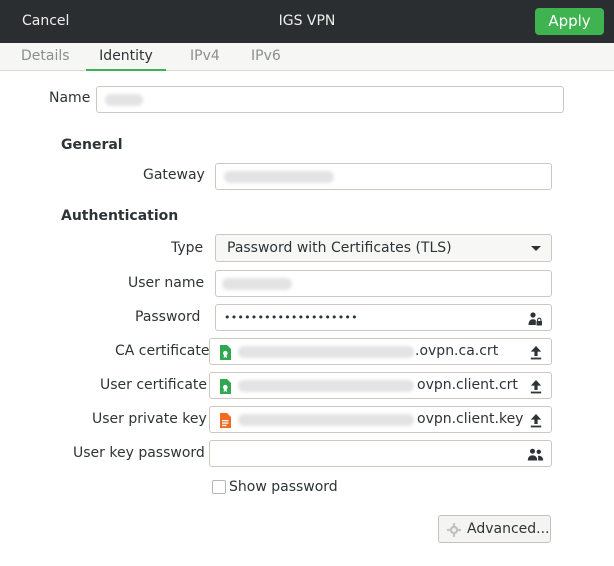 This screenshot has width=614, height=566. I want to click on type-dropdown: Password with Certificates (TLS), so click(383, 248).